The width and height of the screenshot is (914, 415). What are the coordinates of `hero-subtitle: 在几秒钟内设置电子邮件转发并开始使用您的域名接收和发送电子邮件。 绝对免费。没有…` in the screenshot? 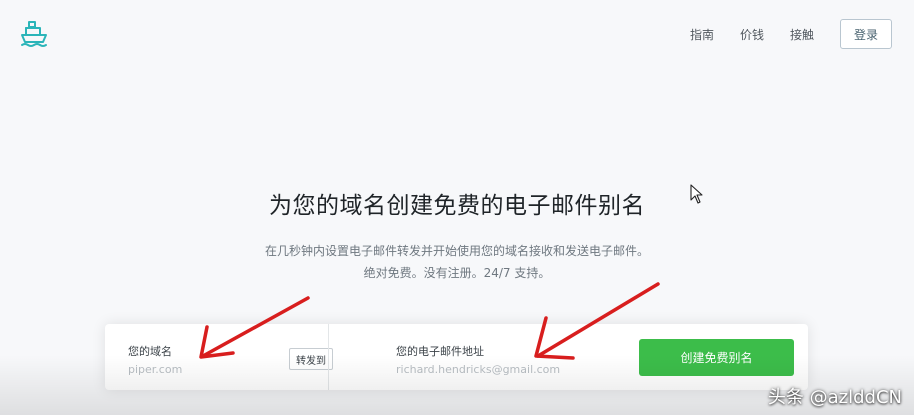 It's located at (457, 262).